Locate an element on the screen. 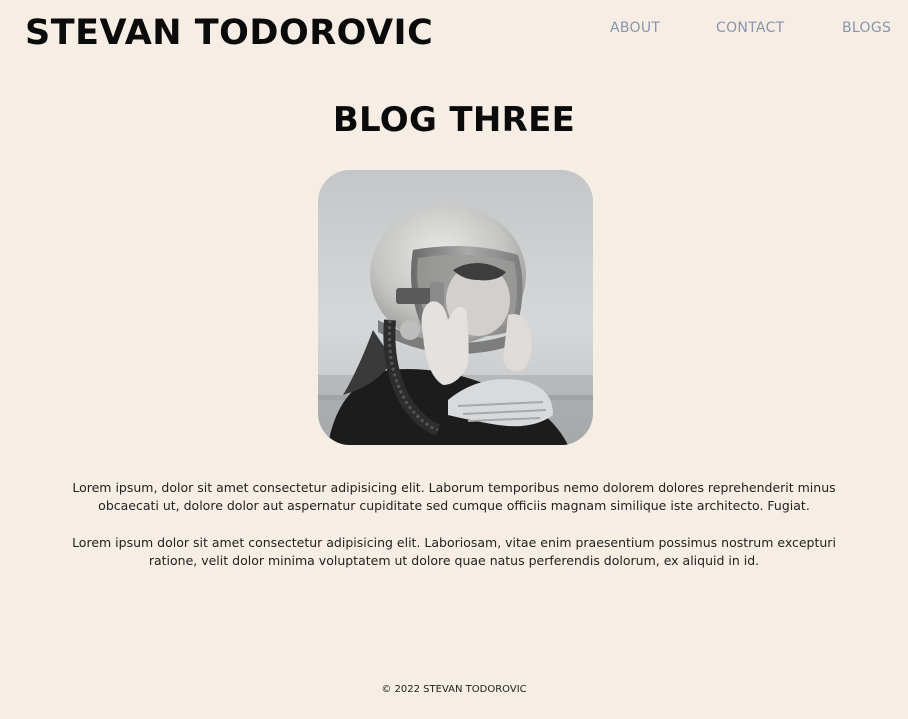 Image resolution: width=908 pixels, height=719 pixels. copyright-text: © 2022 STEVAN TODOROVIC is located at coordinates (454, 689).